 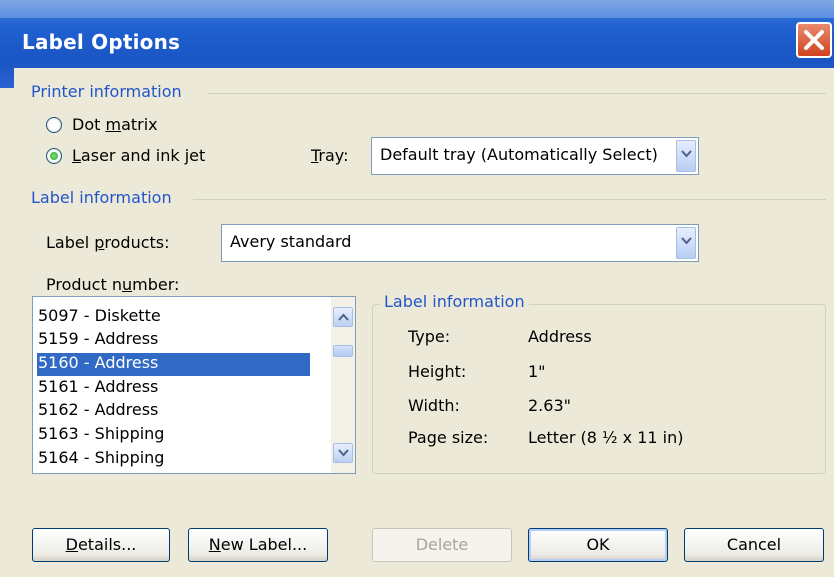 I want to click on tray-dropdown-button, so click(x=686, y=156).